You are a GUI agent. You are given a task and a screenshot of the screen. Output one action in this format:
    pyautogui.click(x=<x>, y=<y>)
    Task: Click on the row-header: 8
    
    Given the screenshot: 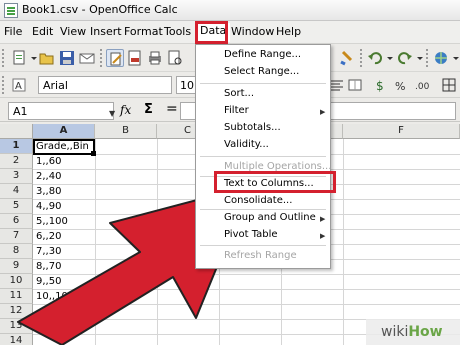 What is the action you would take?
    pyautogui.click(x=16, y=251)
    